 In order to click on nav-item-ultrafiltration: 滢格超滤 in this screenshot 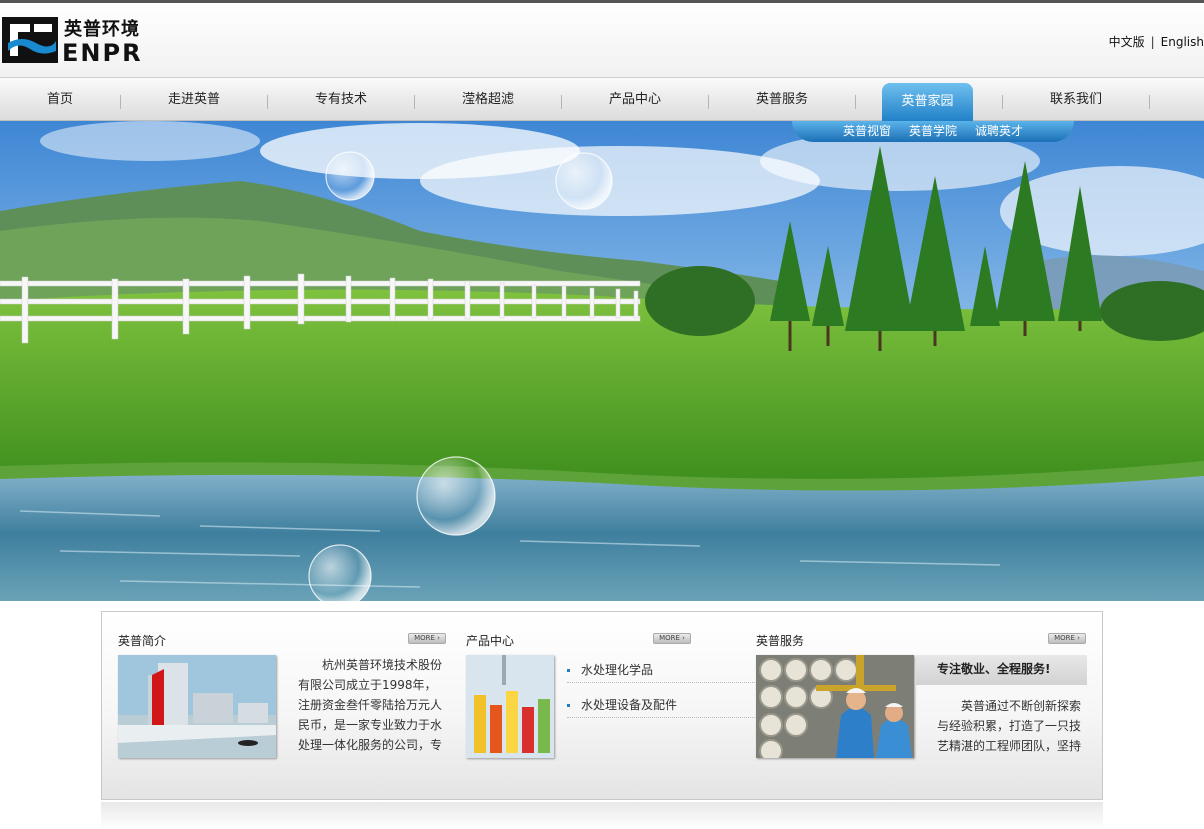, I will do `click(488, 100)`.